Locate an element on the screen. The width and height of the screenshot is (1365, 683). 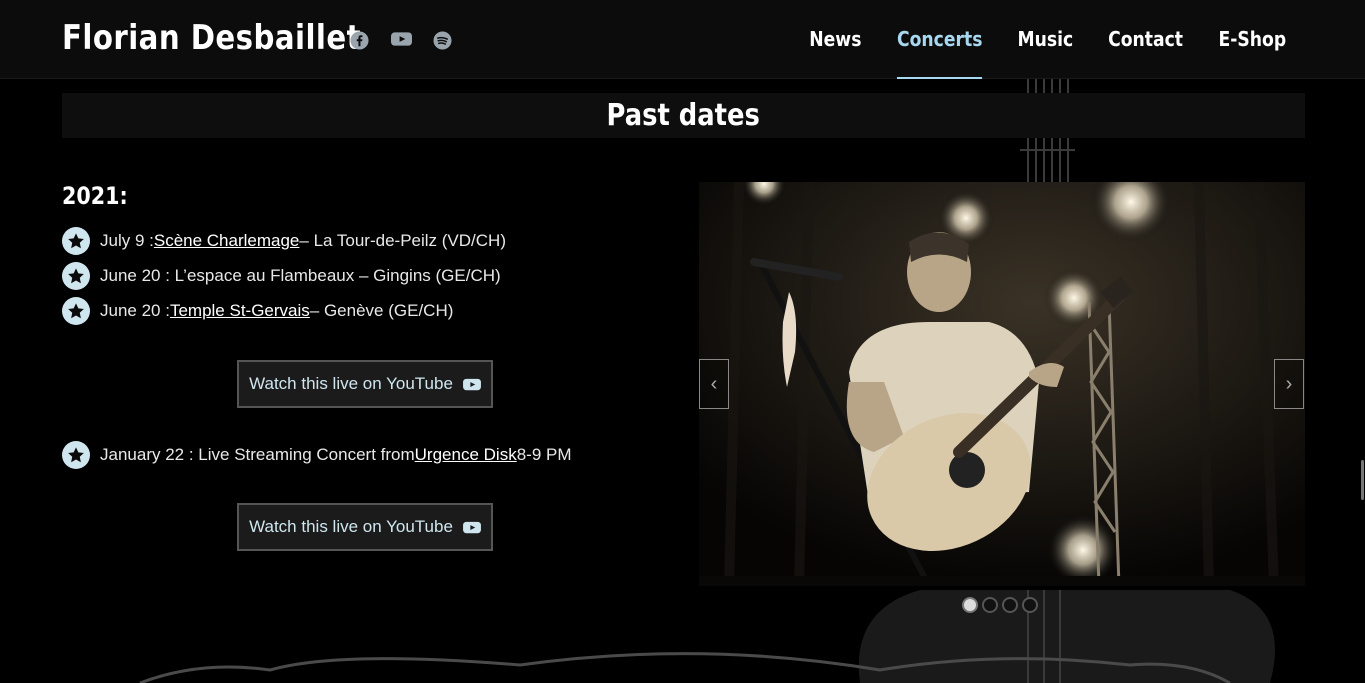
main-nav: News Concerts Music Contact E-Shop is located at coordinates (1048, 39).